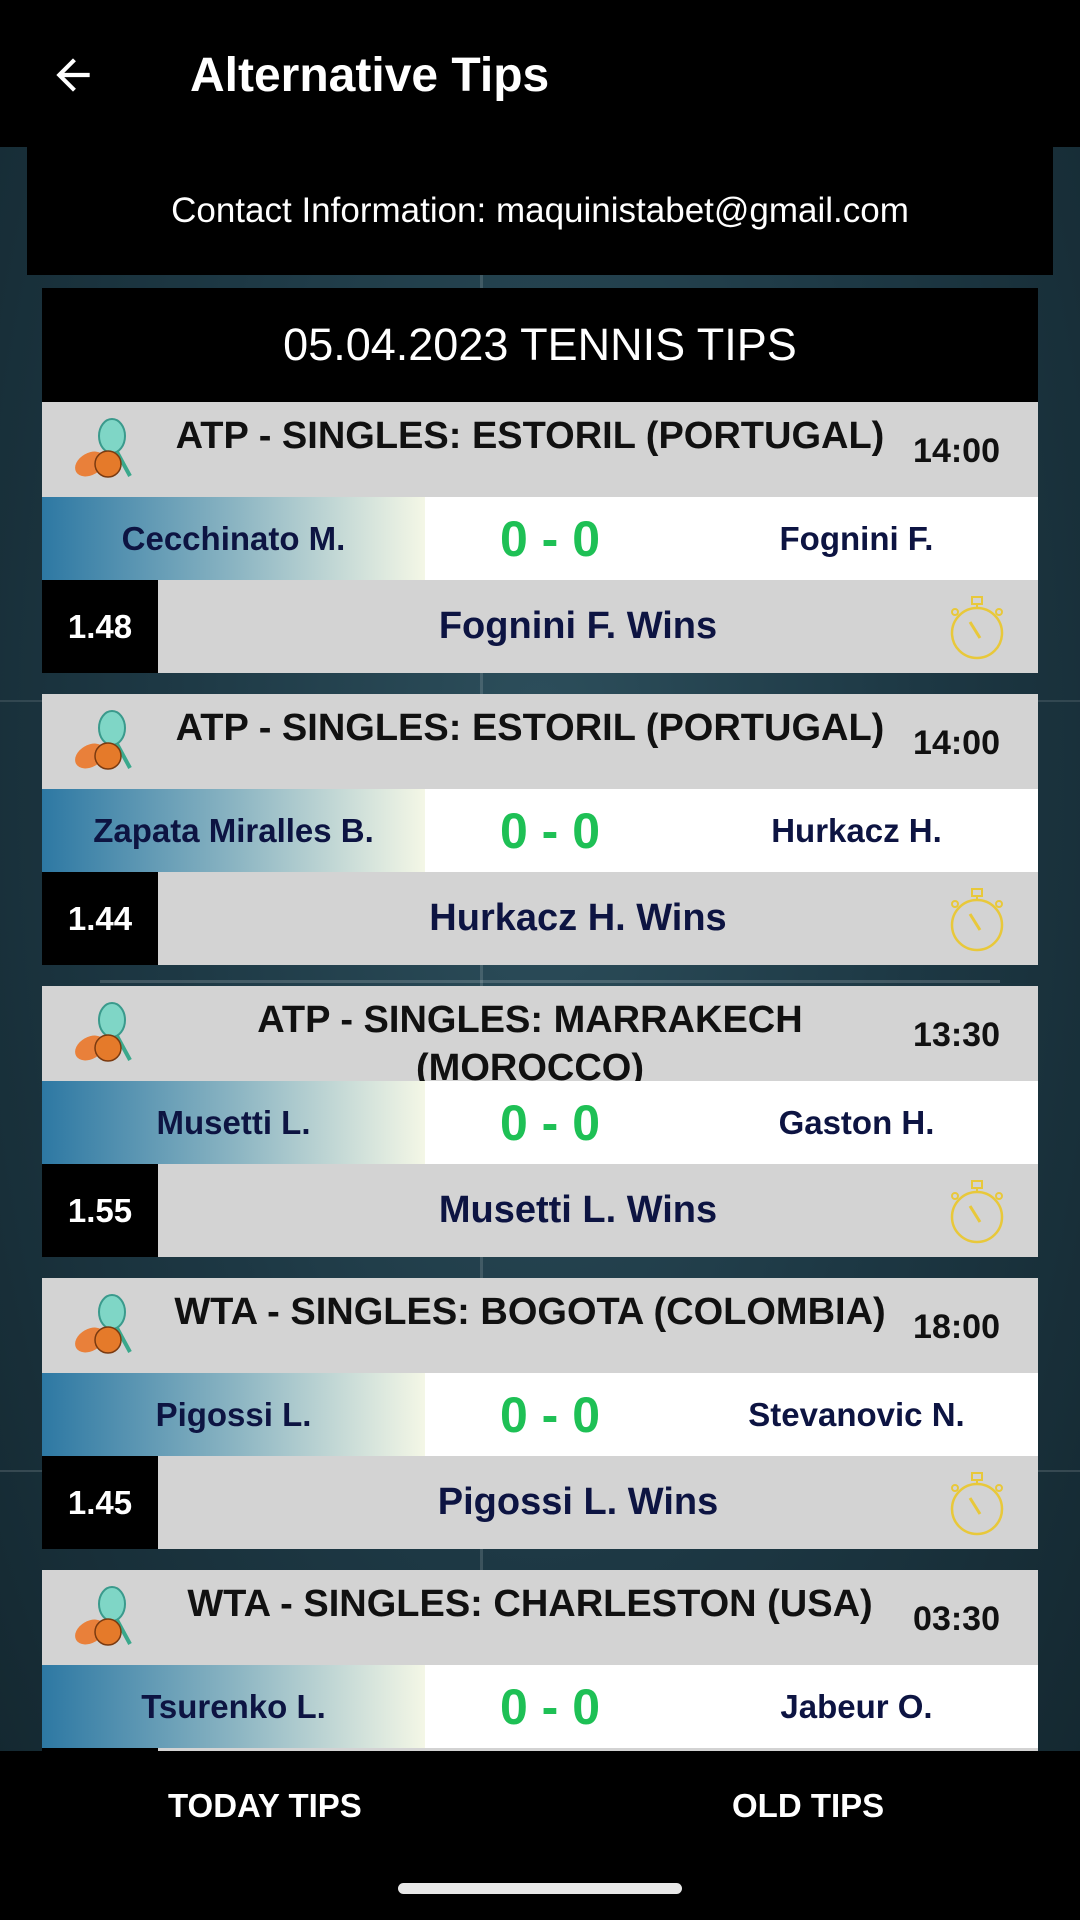 This screenshot has width=1080, height=1920. What do you see at coordinates (233, 830) in the screenshot?
I see `player-1: Zapata Miralles B.` at bounding box center [233, 830].